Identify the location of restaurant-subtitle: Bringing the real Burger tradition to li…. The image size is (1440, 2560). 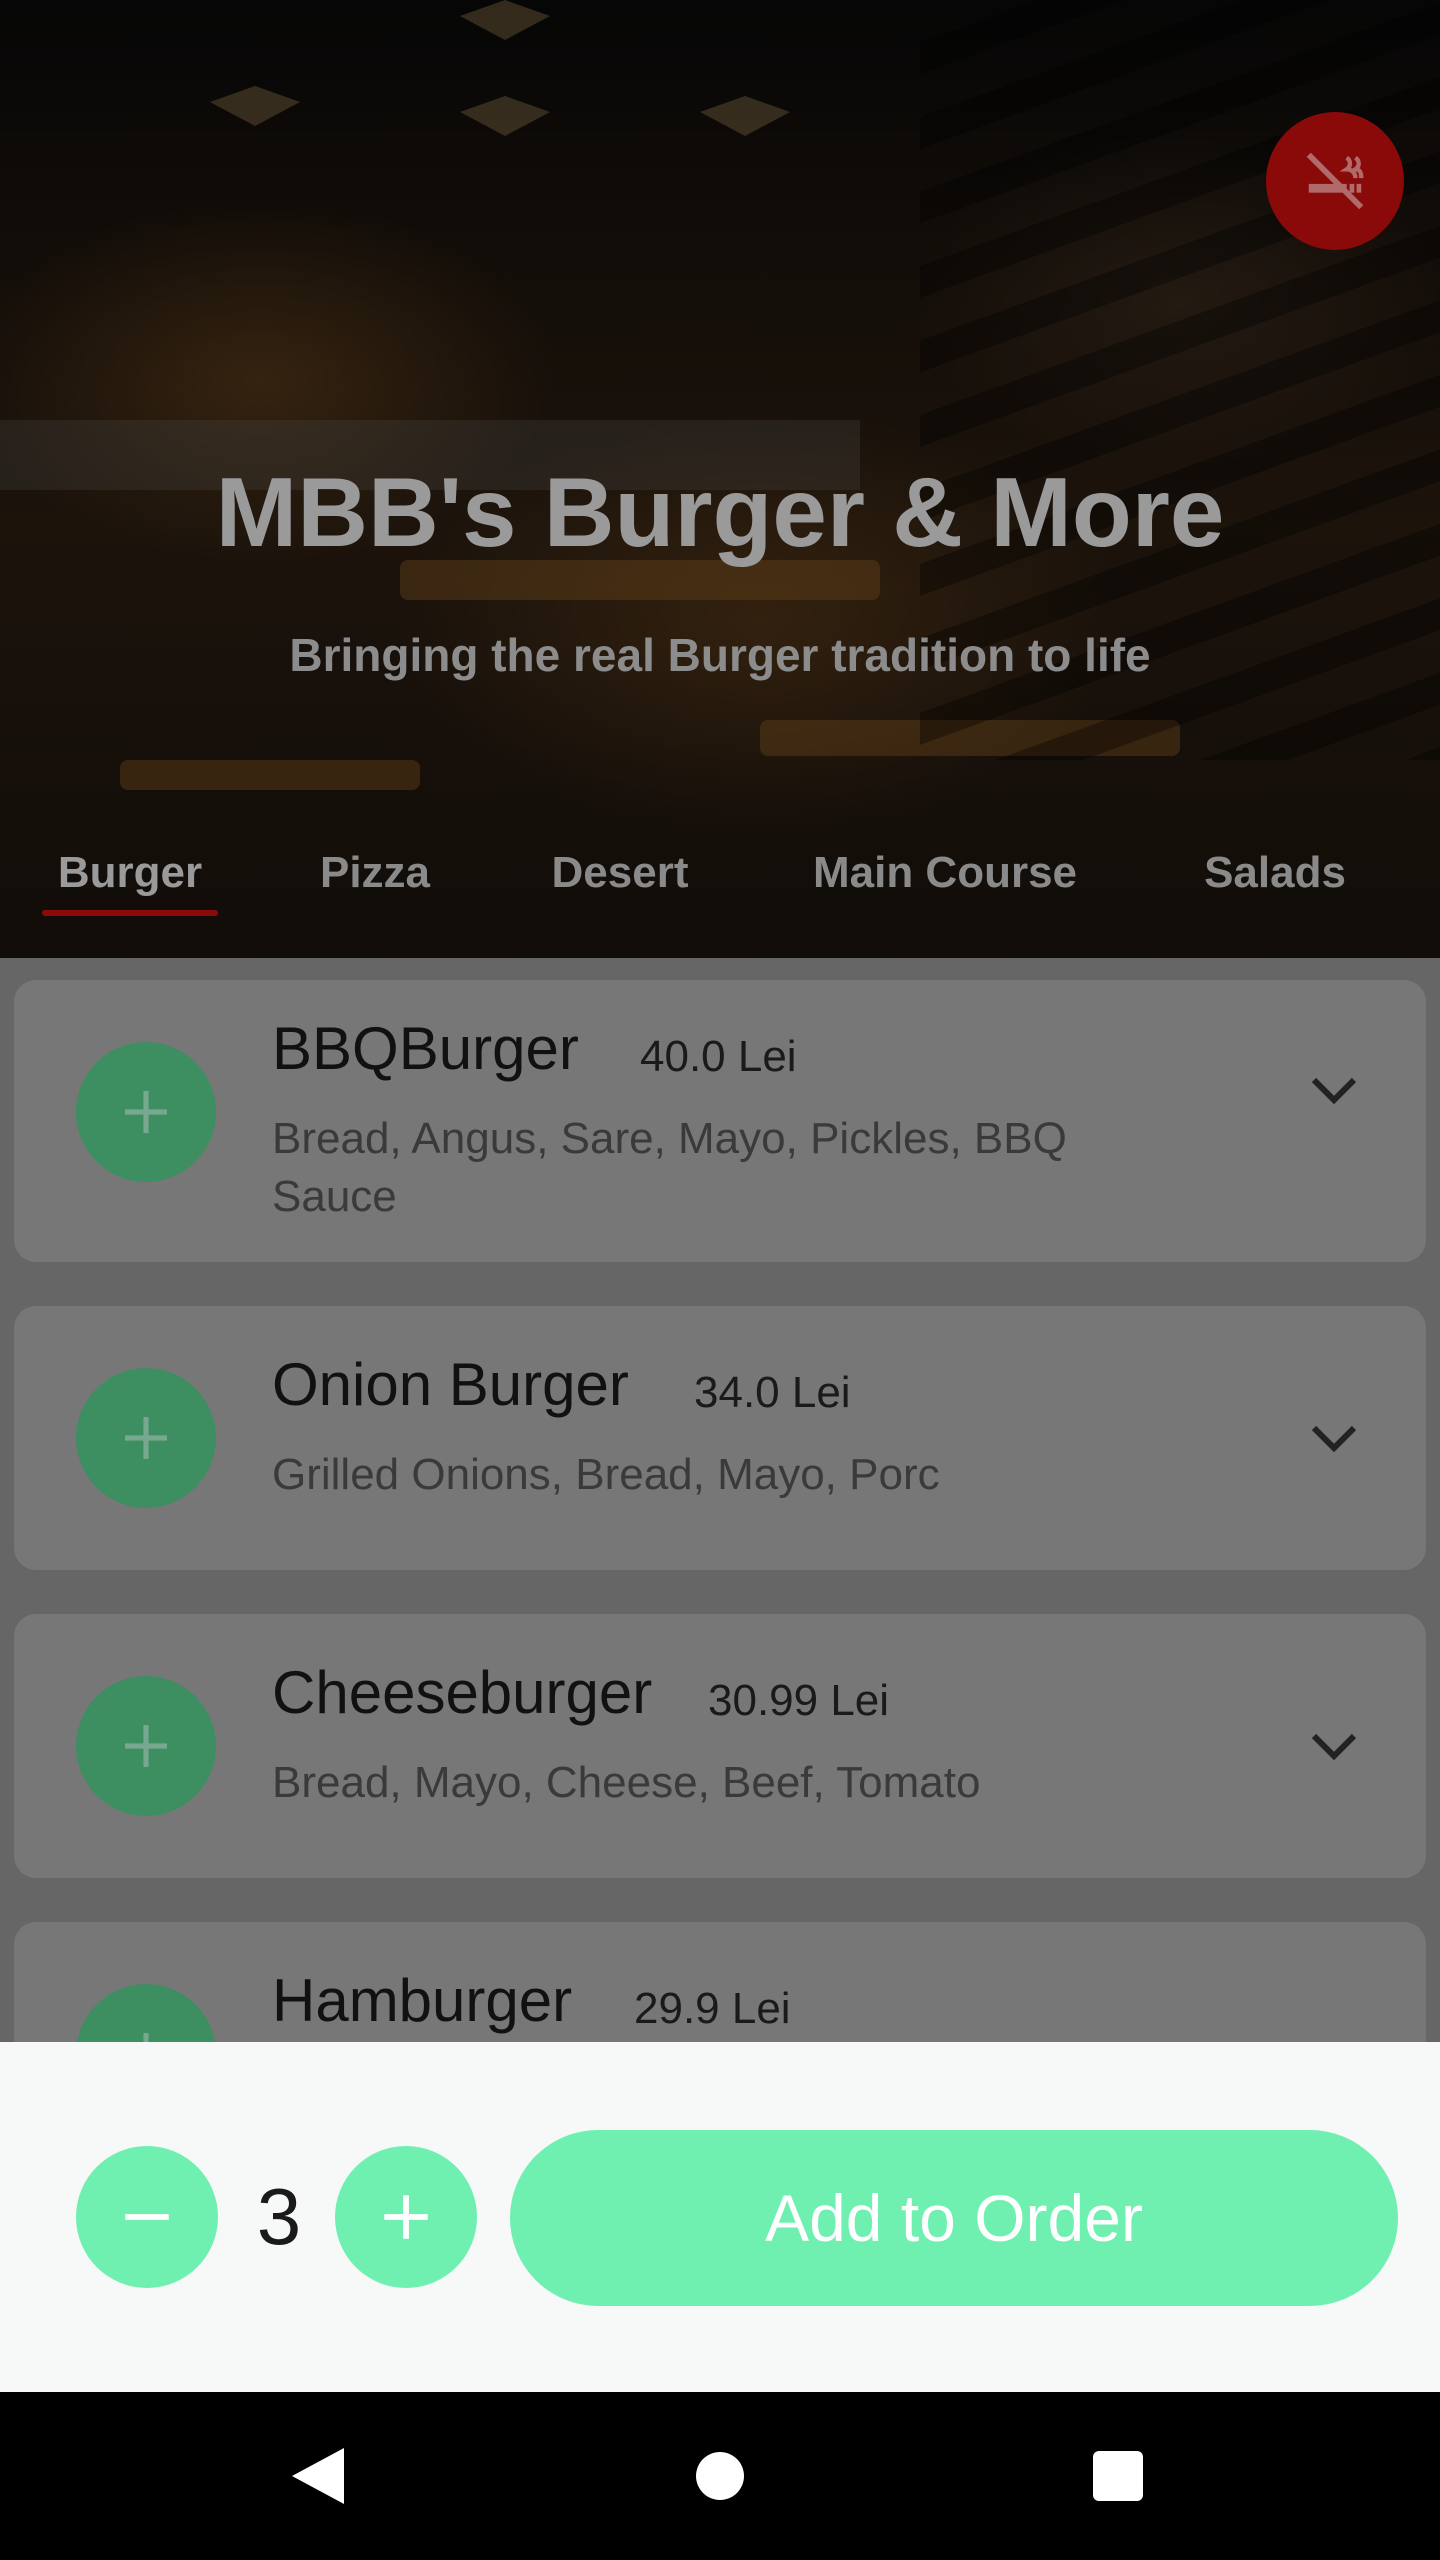
(720, 655).